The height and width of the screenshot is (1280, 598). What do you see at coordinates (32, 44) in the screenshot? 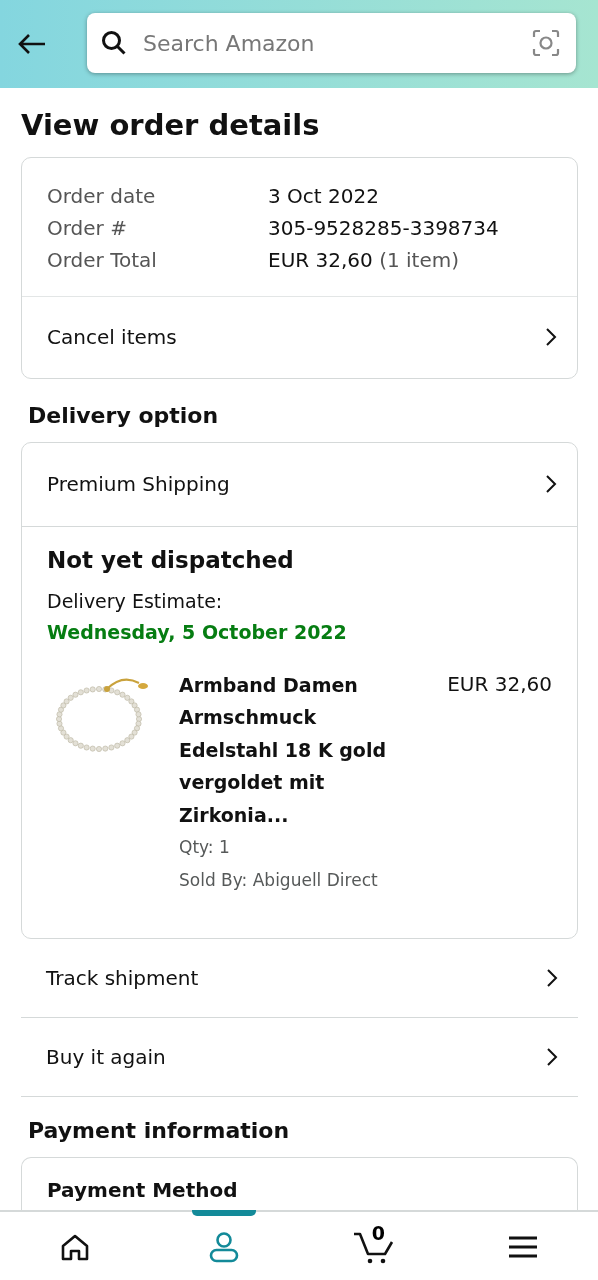
I see `back-arrow-icon` at bounding box center [32, 44].